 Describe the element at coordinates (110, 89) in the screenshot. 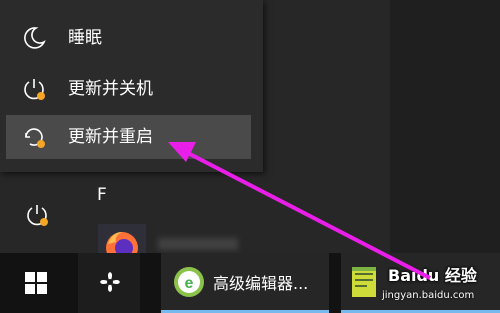

I see `menu-item-label: 更新并关机` at that location.